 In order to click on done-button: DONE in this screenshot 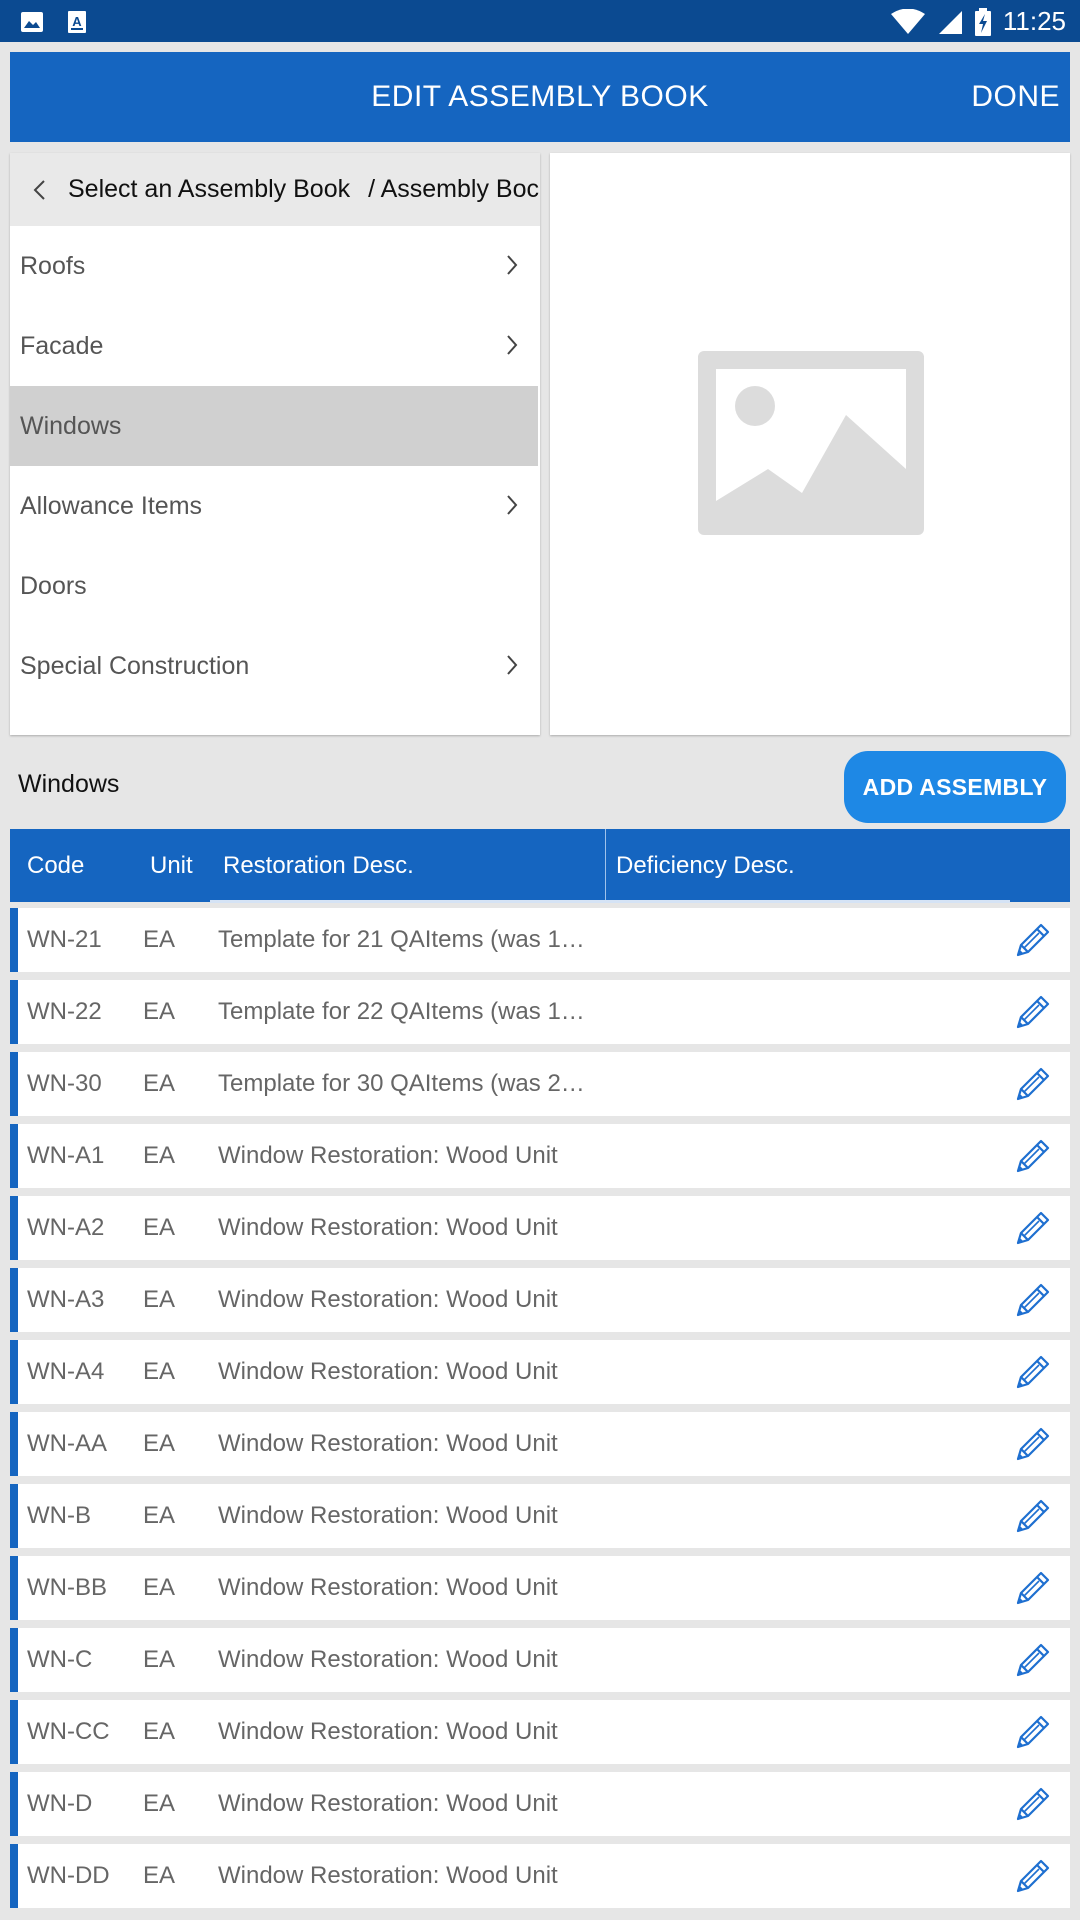, I will do `click(1015, 97)`.